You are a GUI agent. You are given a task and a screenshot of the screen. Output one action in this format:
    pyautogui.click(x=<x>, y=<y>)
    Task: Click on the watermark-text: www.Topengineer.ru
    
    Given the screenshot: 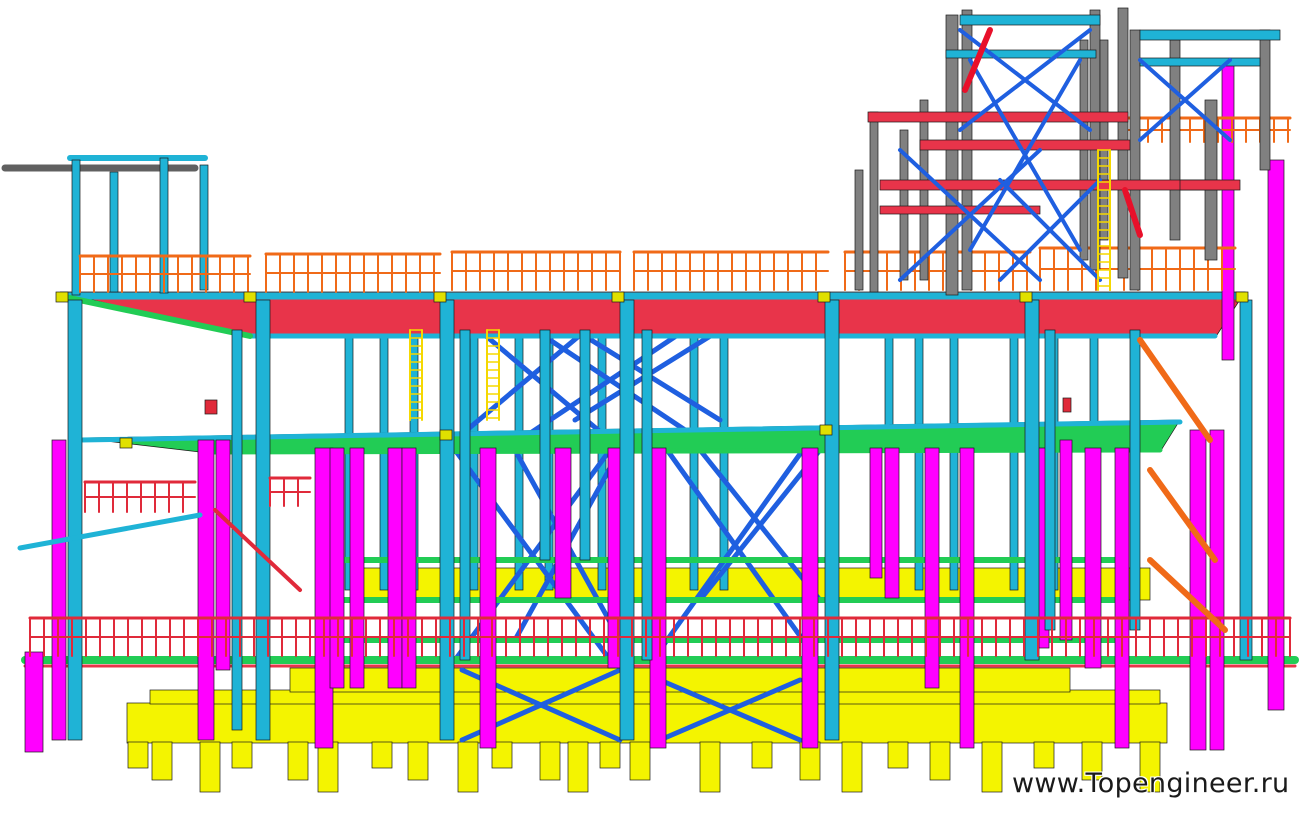 What is the action you would take?
    pyautogui.click(x=1151, y=783)
    